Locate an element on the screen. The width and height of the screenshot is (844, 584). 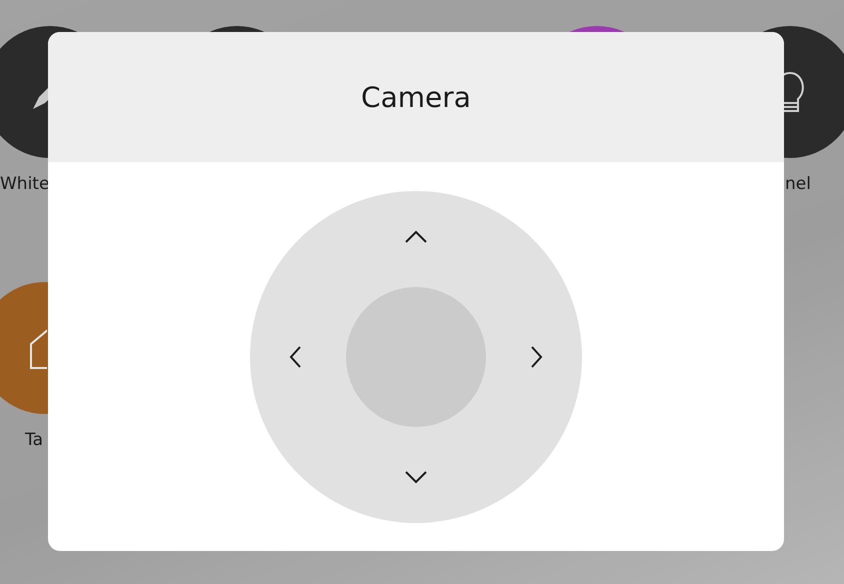
app-label: nel is located at coordinates (798, 184).